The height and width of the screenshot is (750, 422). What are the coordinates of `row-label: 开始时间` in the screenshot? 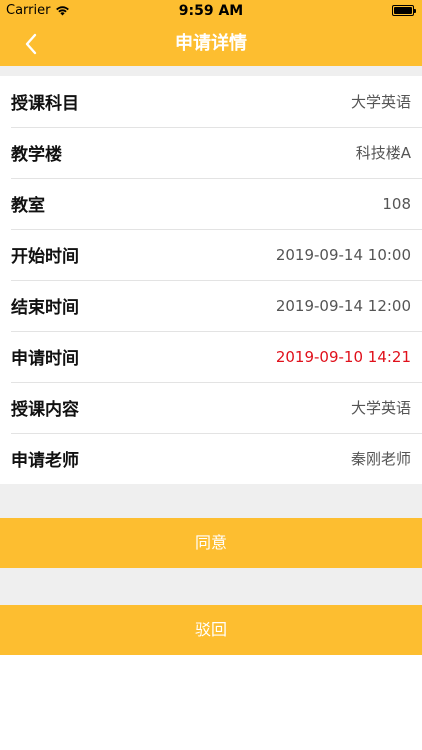 It's located at (45, 257).